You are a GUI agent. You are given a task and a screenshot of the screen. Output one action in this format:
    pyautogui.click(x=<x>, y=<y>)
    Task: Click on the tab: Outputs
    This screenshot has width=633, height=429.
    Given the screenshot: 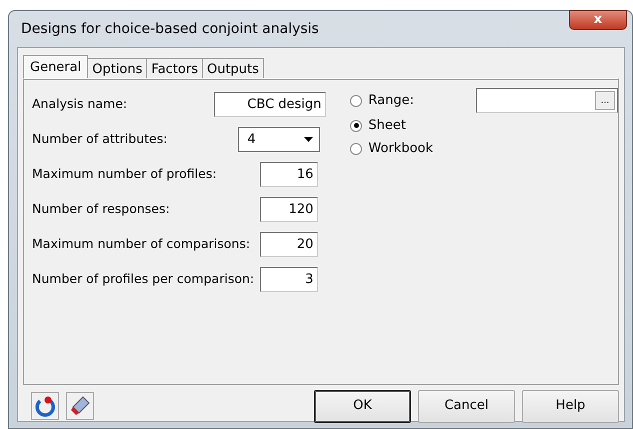 What is the action you would take?
    pyautogui.click(x=233, y=68)
    